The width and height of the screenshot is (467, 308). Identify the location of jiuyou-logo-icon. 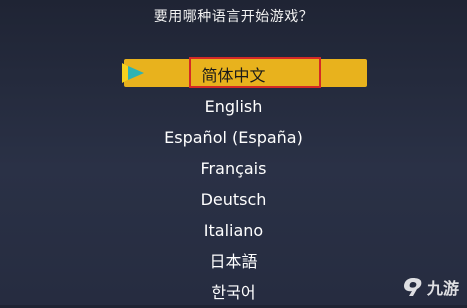
(412, 287).